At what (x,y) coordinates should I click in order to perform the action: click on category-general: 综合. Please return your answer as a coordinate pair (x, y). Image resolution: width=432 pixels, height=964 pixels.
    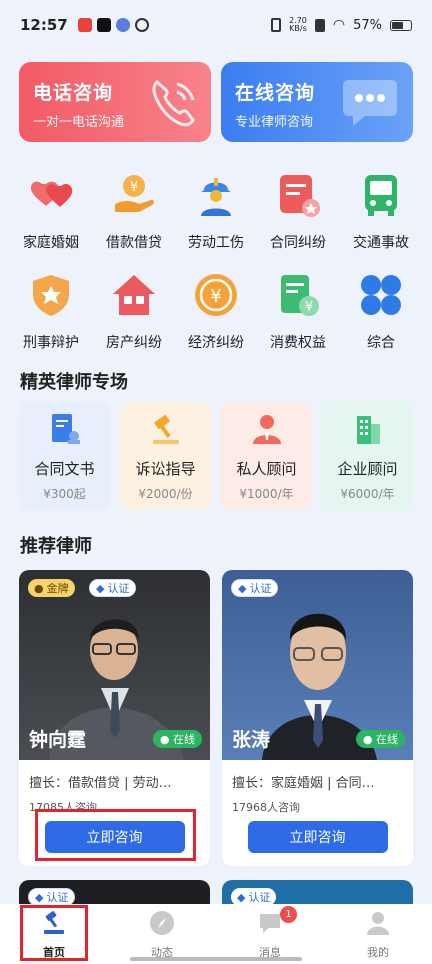
    Looking at the image, I should click on (381, 312).